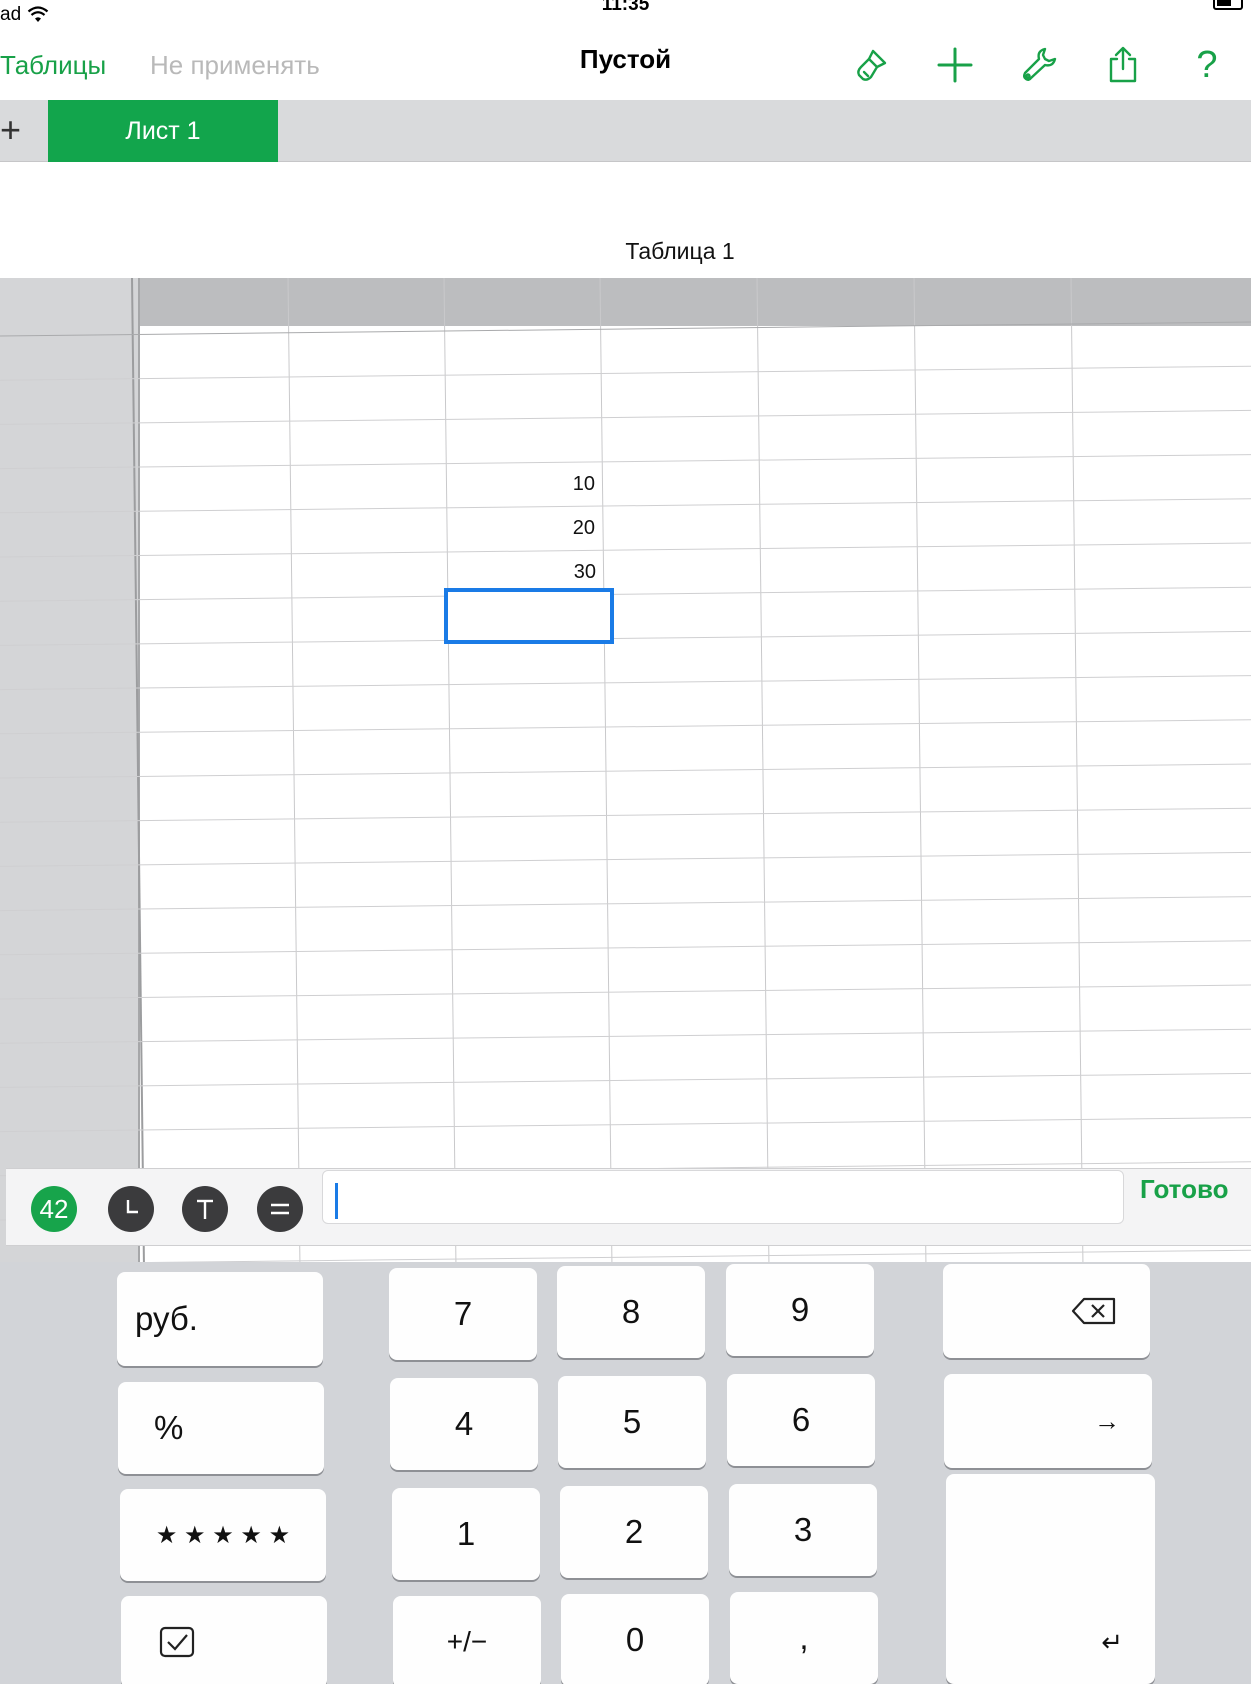 The height and width of the screenshot is (1684, 1251). What do you see at coordinates (1184, 1189) in the screenshot?
I see `done-button: Готово` at bounding box center [1184, 1189].